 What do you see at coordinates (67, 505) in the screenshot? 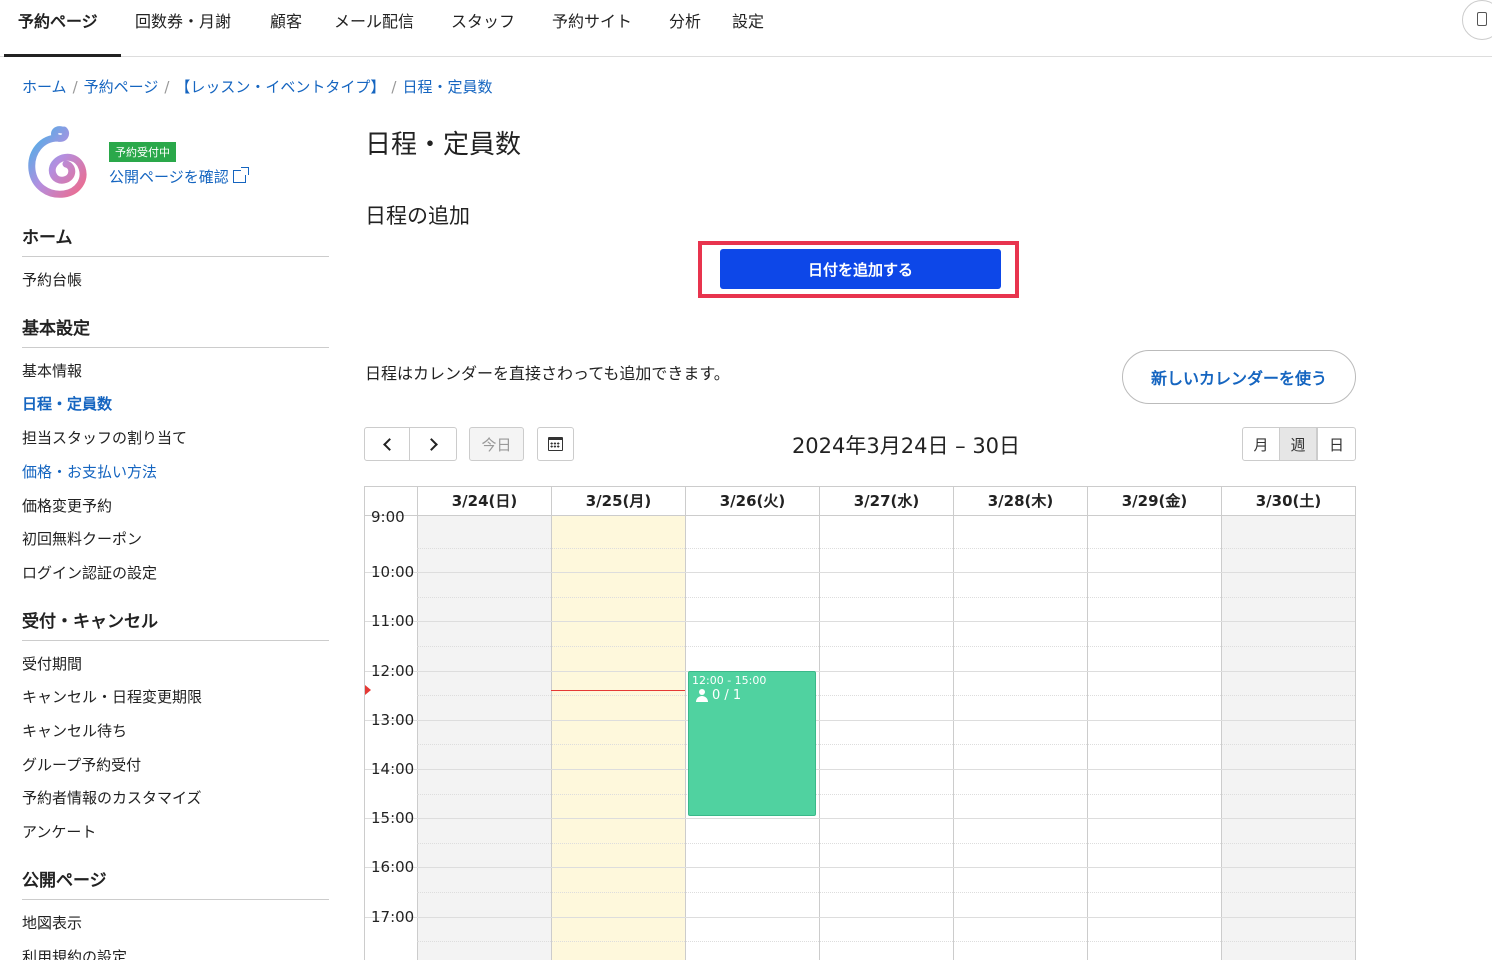
I see `sidebar-item: 価格変更予約` at bounding box center [67, 505].